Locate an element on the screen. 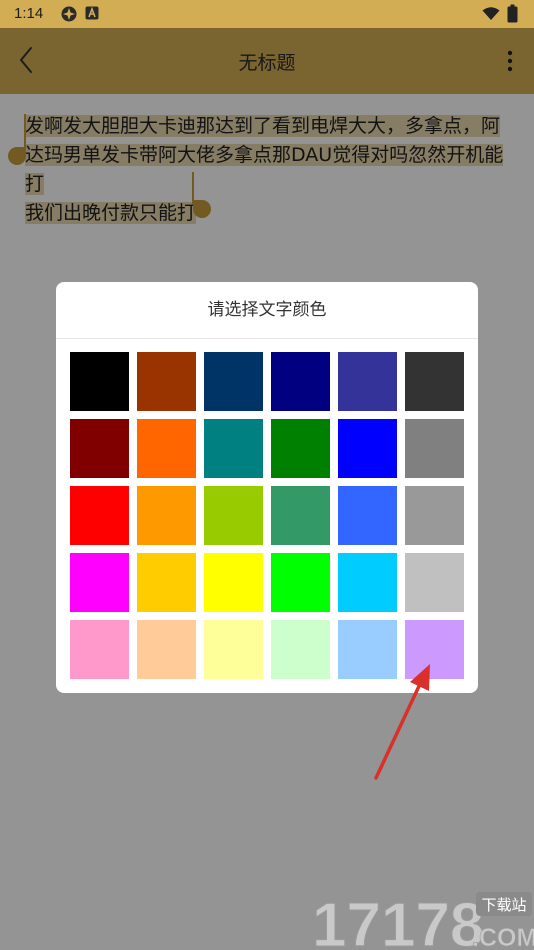 The height and width of the screenshot is (950, 534). battery-icon is located at coordinates (512, 13).